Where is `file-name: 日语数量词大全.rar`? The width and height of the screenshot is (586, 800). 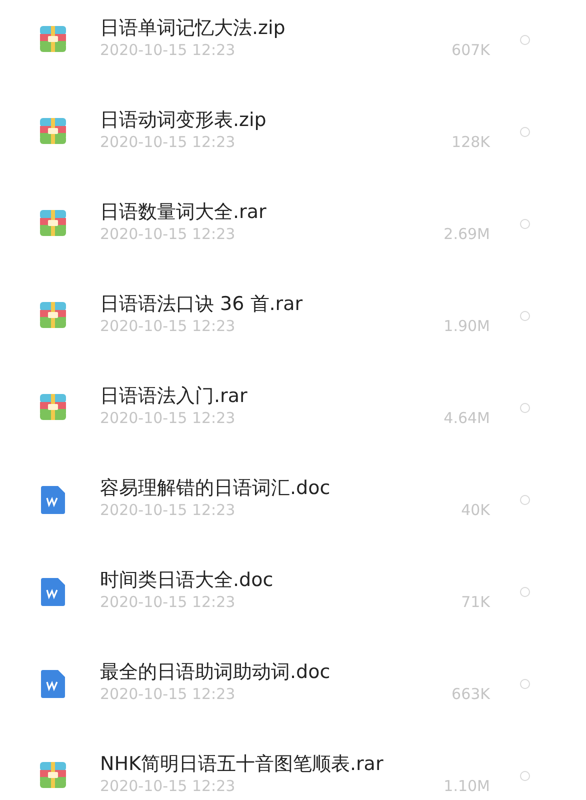
file-name: 日语数量词大全.rar is located at coordinates (183, 212).